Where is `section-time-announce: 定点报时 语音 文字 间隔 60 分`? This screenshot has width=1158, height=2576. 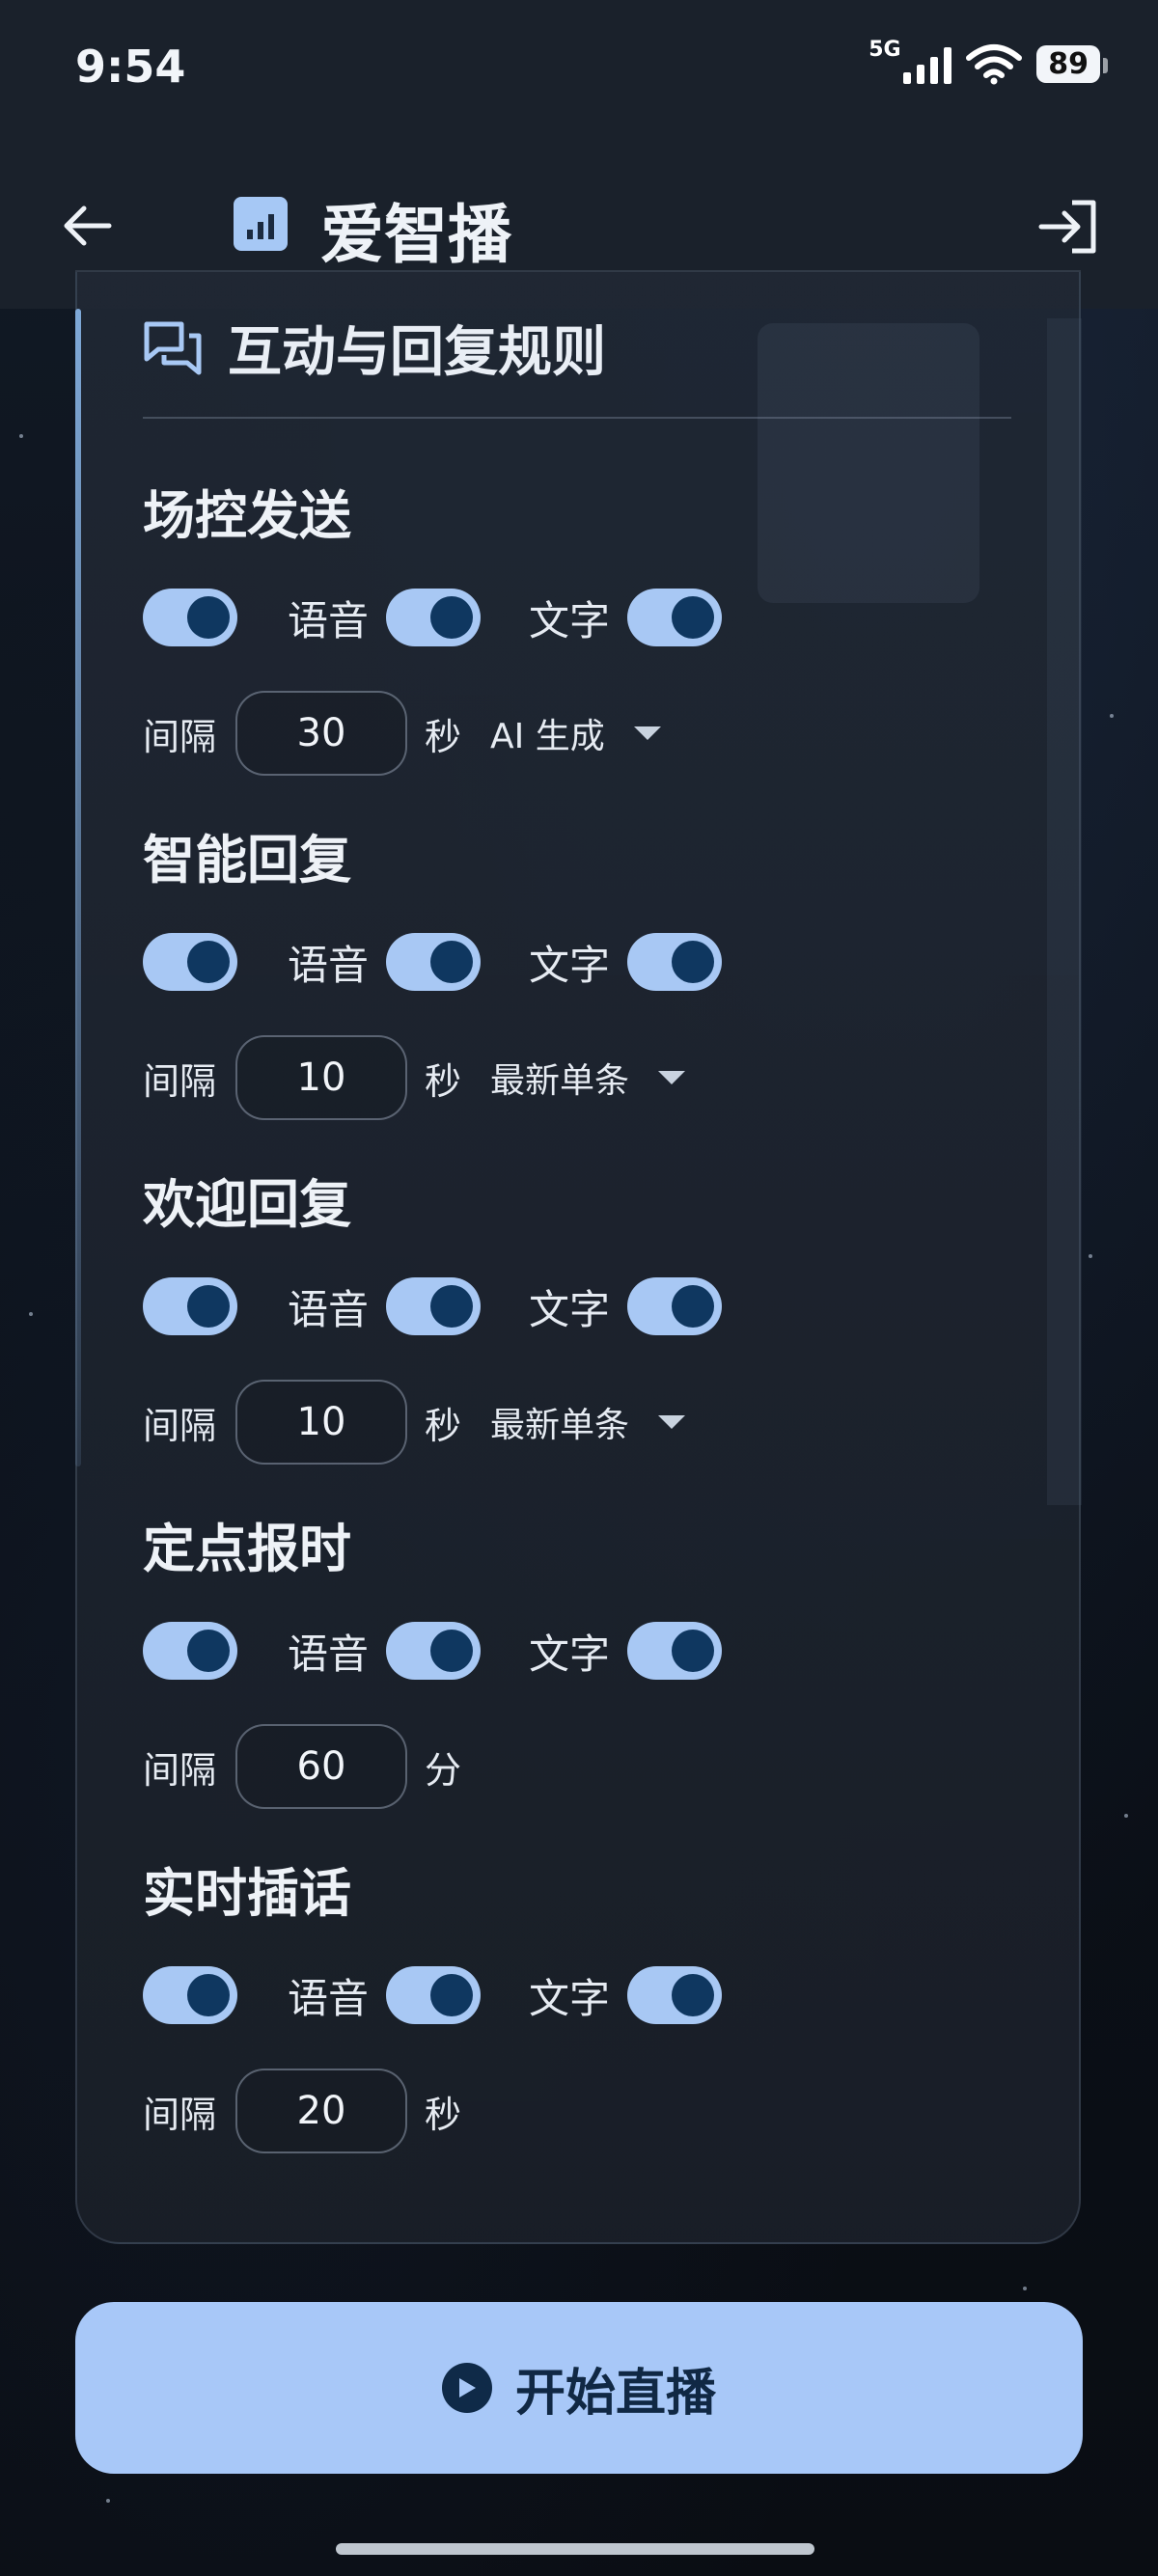
section-time-announce: 定点报时 语音 文字 间隔 60 分 is located at coordinates (601, 1663).